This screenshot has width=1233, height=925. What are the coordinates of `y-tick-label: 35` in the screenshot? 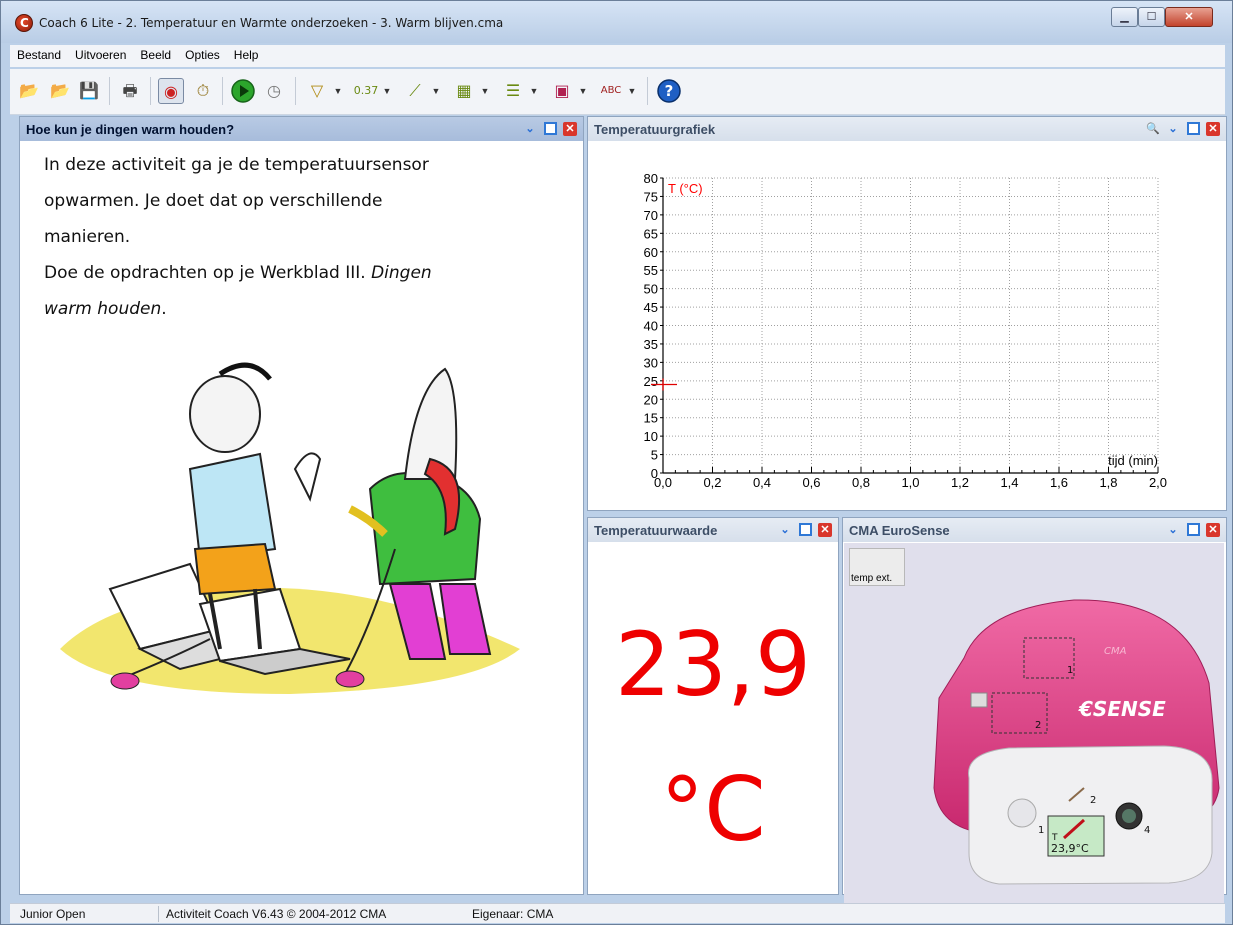 It's located at (651, 344).